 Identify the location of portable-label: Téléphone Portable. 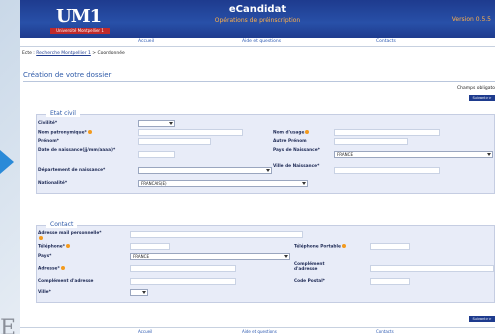
(320, 247).